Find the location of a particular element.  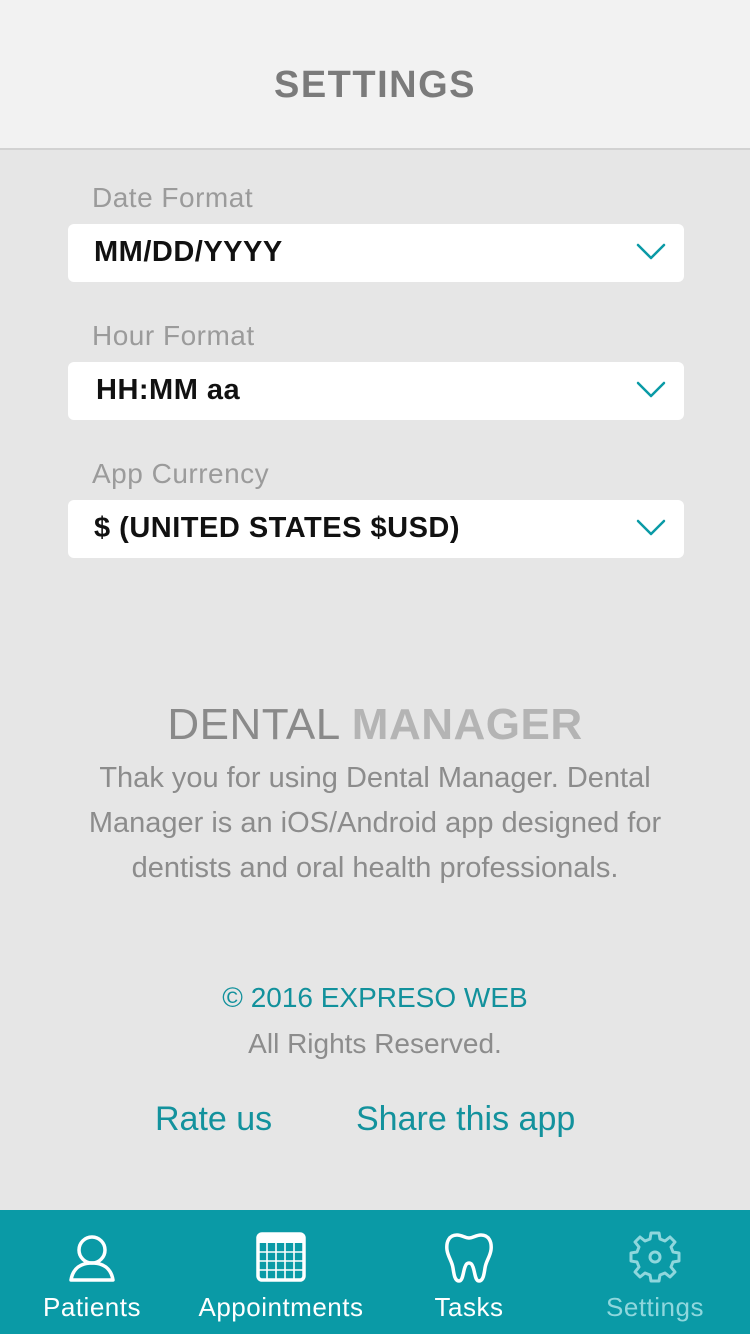

brand-wordmark: DENTAL MANAGER is located at coordinates (375, 725).